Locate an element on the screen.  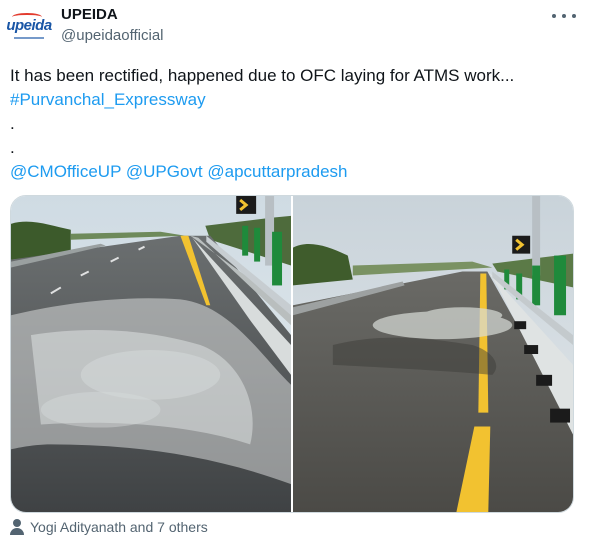
more-options-button is located at coordinates (564, 16).